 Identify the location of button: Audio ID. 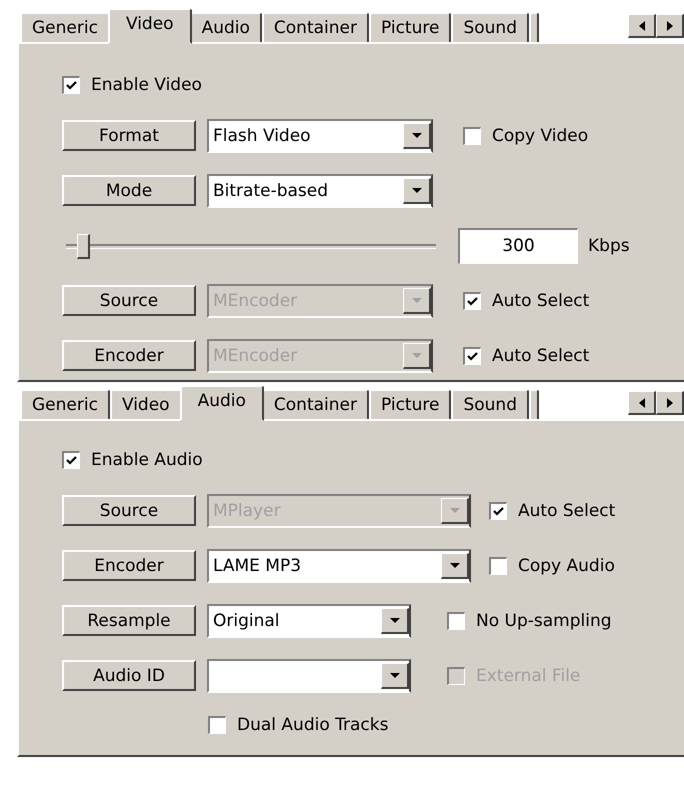
(129, 675).